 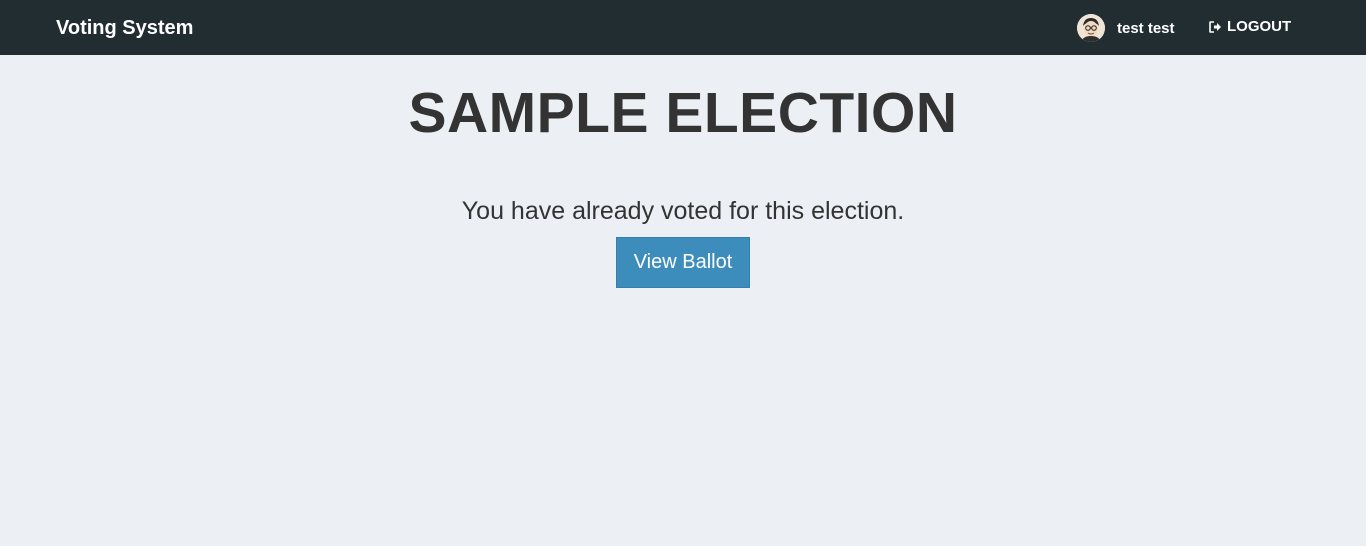 I want to click on user-name: test test, so click(x=1146, y=28).